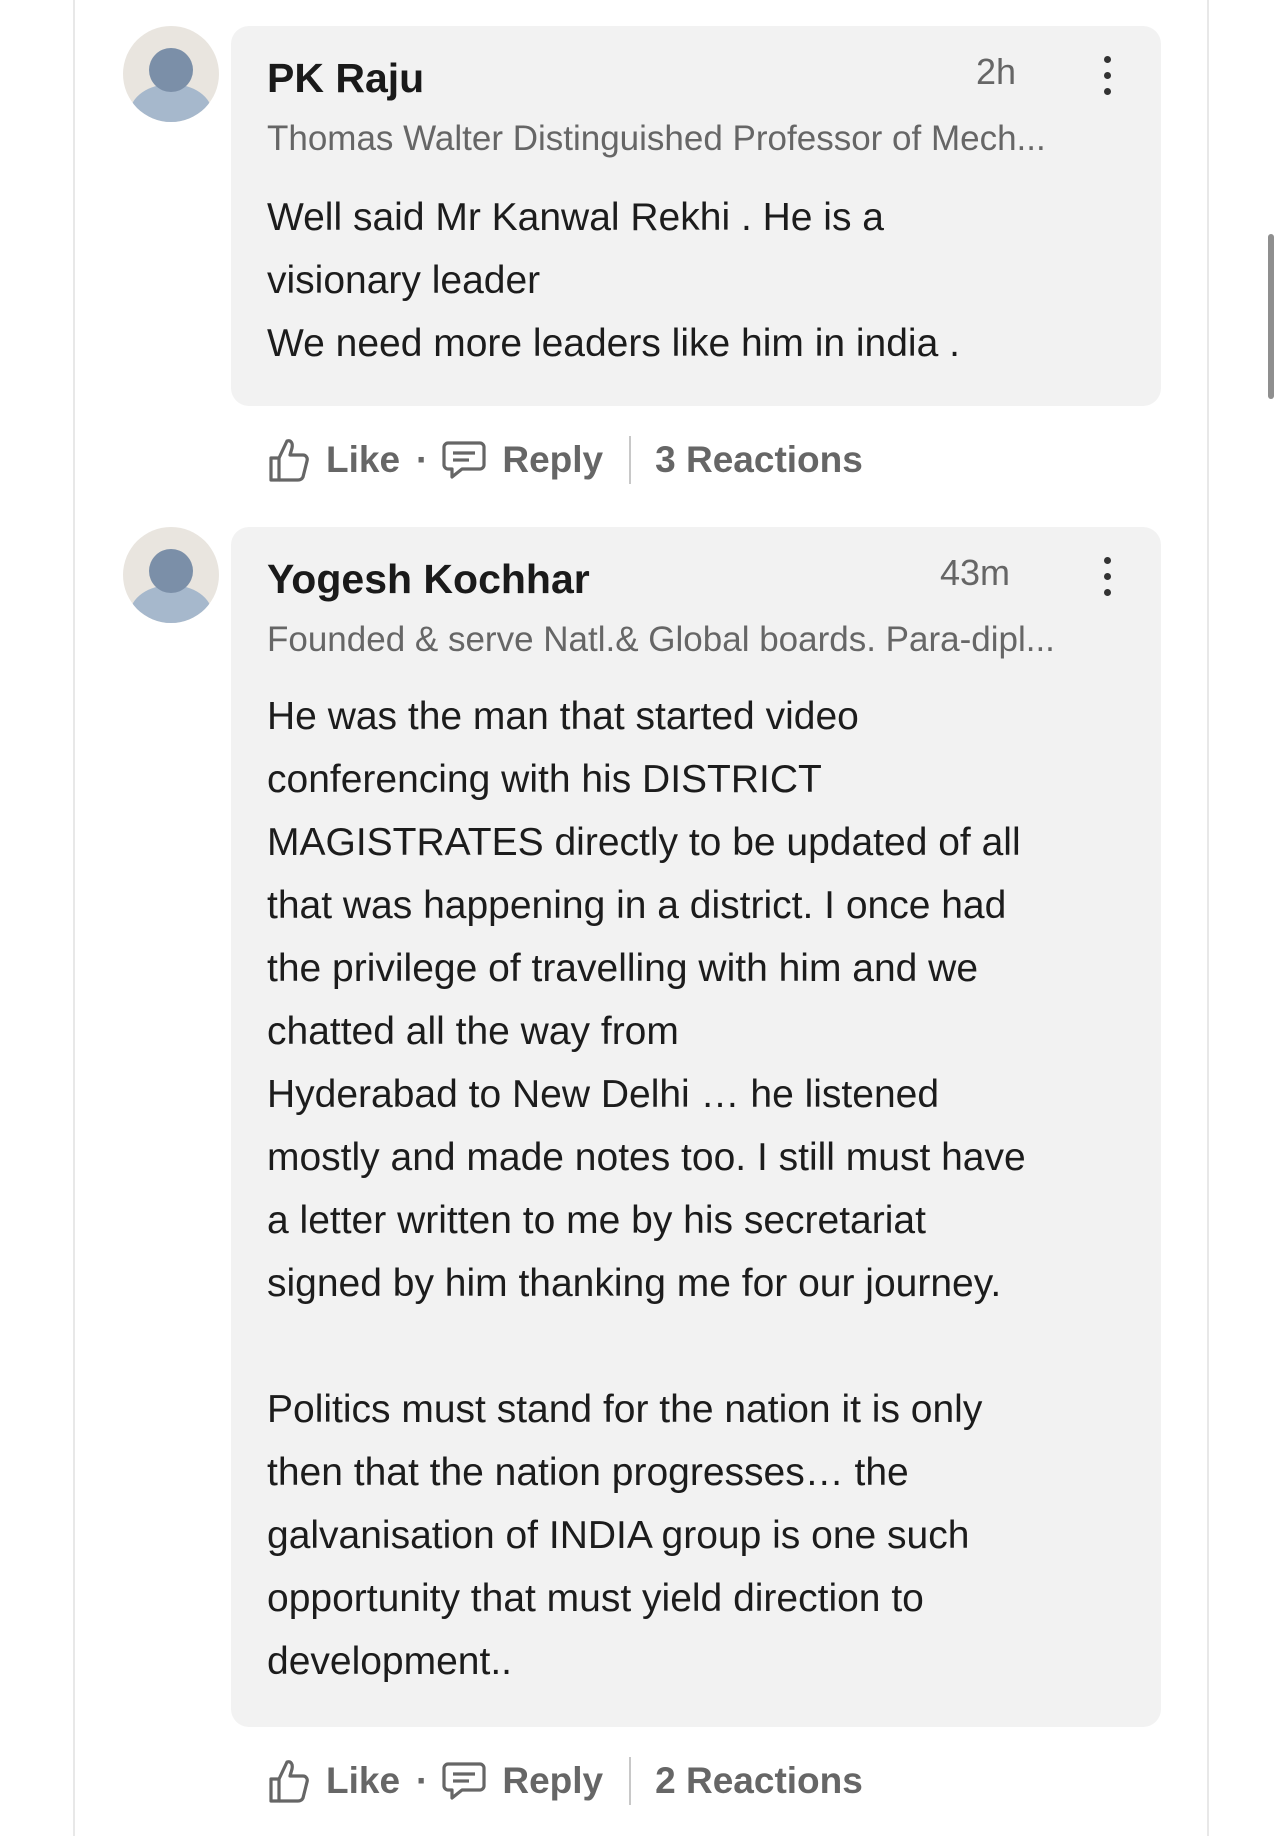 The image size is (1284, 1836). What do you see at coordinates (1271, 316) in the screenshot?
I see `scrollbar` at bounding box center [1271, 316].